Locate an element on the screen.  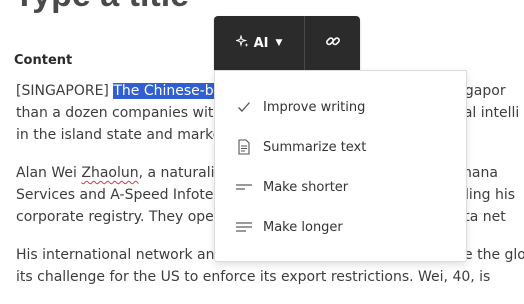
menu-item-label: Make shorter is located at coordinates (306, 187).